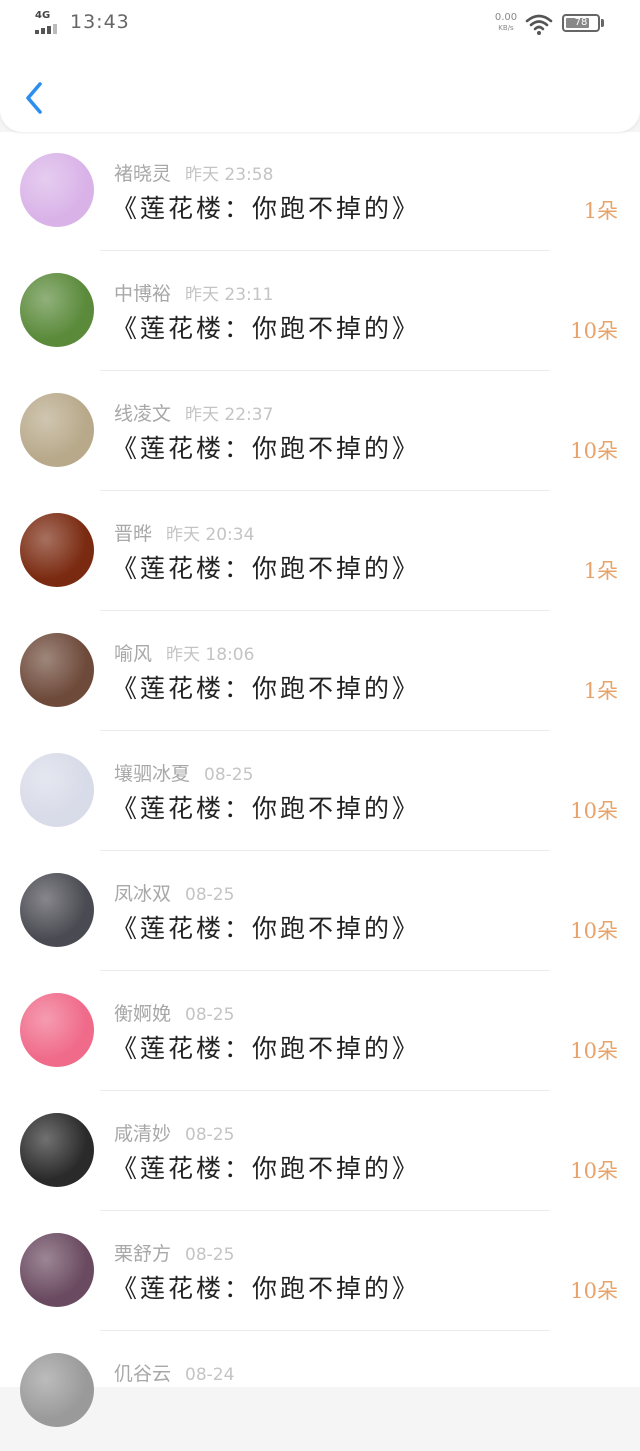  I want to click on user-name: 凤冰双, so click(143, 894).